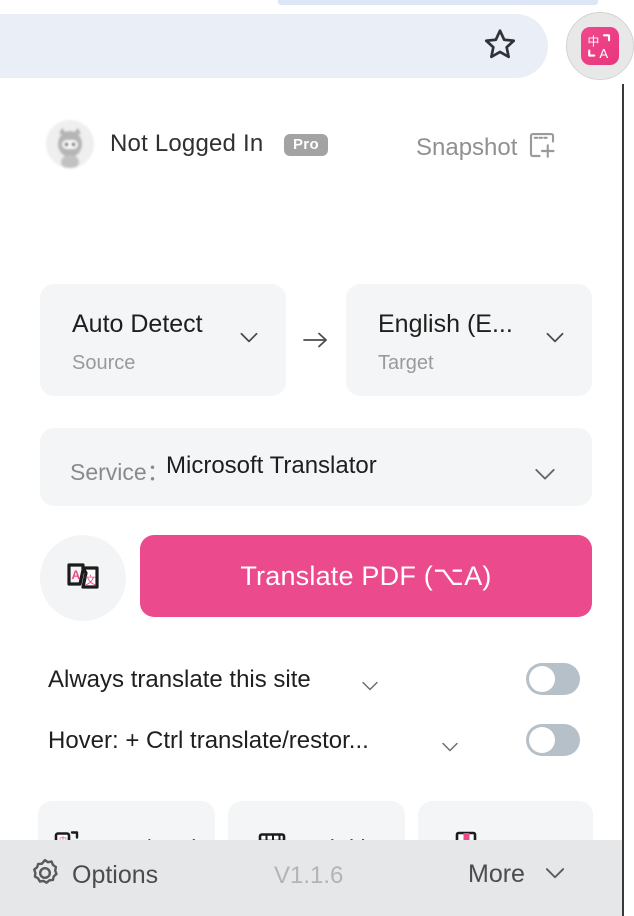  I want to click on translate-action-row: A 文 Translate PDF (⌥A), so click(311, 578).